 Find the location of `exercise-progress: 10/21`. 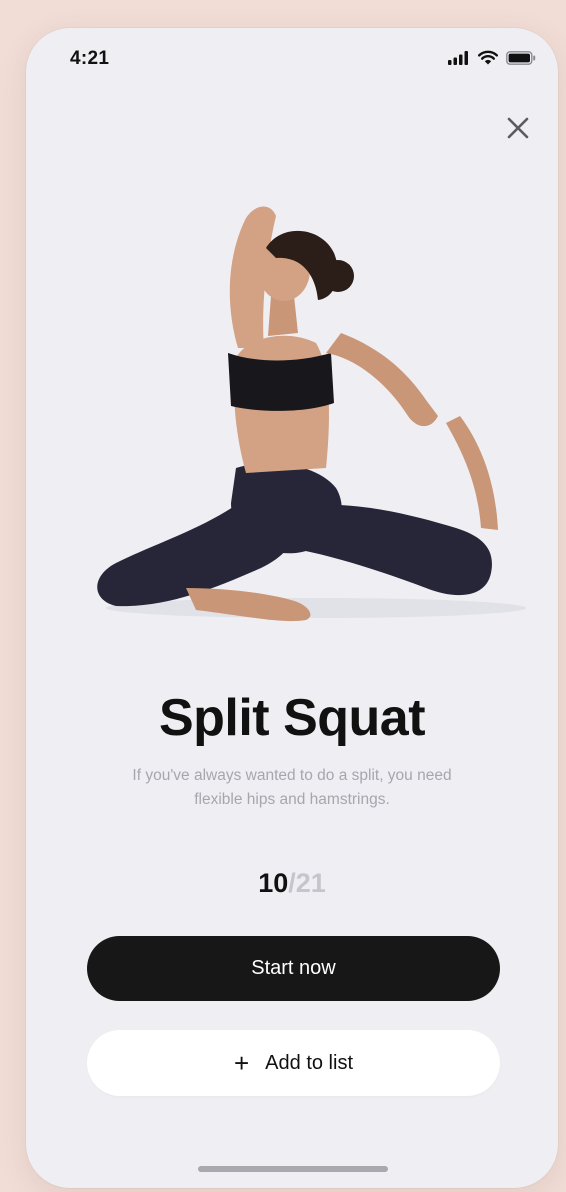

exercise-progress: 10/21 is located at coordinates (292, 883).